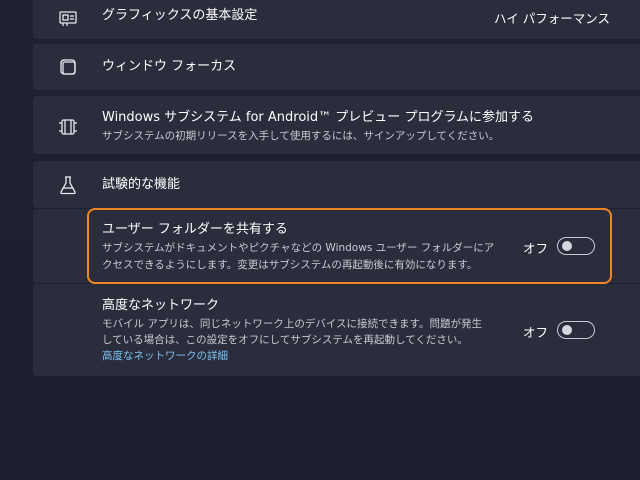 This screenshot has height=480, width=640. What do you see at coordinates (285, 340) in the screenshot?
I see `advanced-network-description-line2: している場合は、この設定をオフにしてサブシステムを再起動してください。` at bounding box center [285, 340].